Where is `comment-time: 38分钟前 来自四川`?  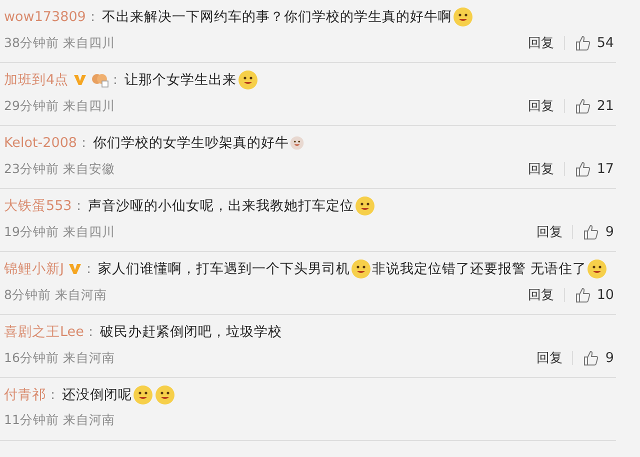 comment-time: 38分钟前 来自四川 is located at coordinates (59, 43).